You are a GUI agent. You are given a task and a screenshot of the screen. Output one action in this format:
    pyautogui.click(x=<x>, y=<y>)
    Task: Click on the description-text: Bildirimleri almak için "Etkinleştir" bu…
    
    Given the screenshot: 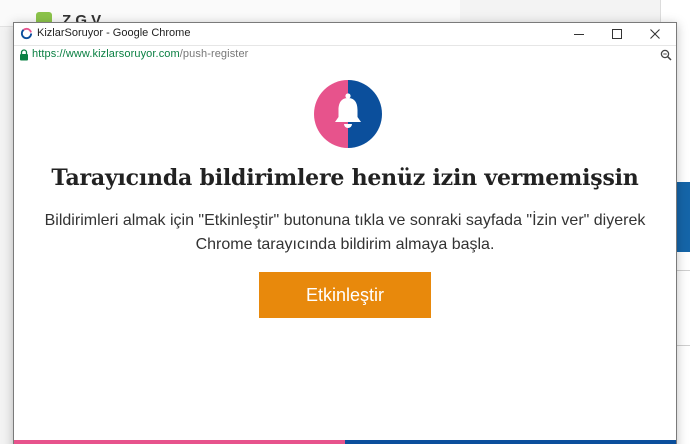 What is the action you would take?
    pyautogui.click(x=345, y=232)
    